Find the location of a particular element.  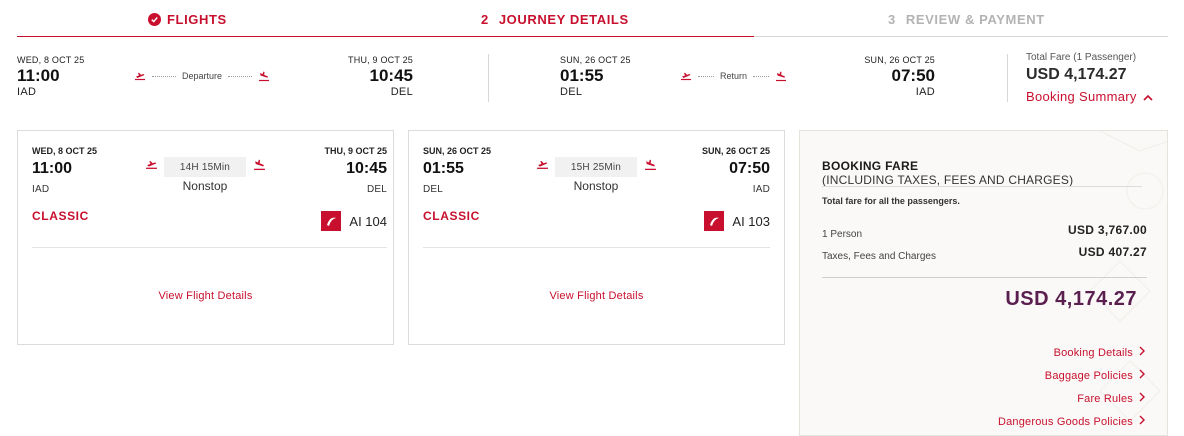

total-fare-amount: USD 4,174.27 is located at coordinates (1076, 74).